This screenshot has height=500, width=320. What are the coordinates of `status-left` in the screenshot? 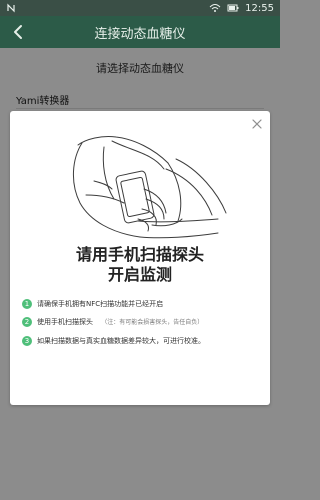 It's located at (11, 8).